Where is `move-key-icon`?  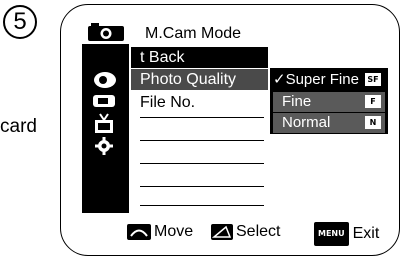 move-key-icon is located at coordinates (139, 232).